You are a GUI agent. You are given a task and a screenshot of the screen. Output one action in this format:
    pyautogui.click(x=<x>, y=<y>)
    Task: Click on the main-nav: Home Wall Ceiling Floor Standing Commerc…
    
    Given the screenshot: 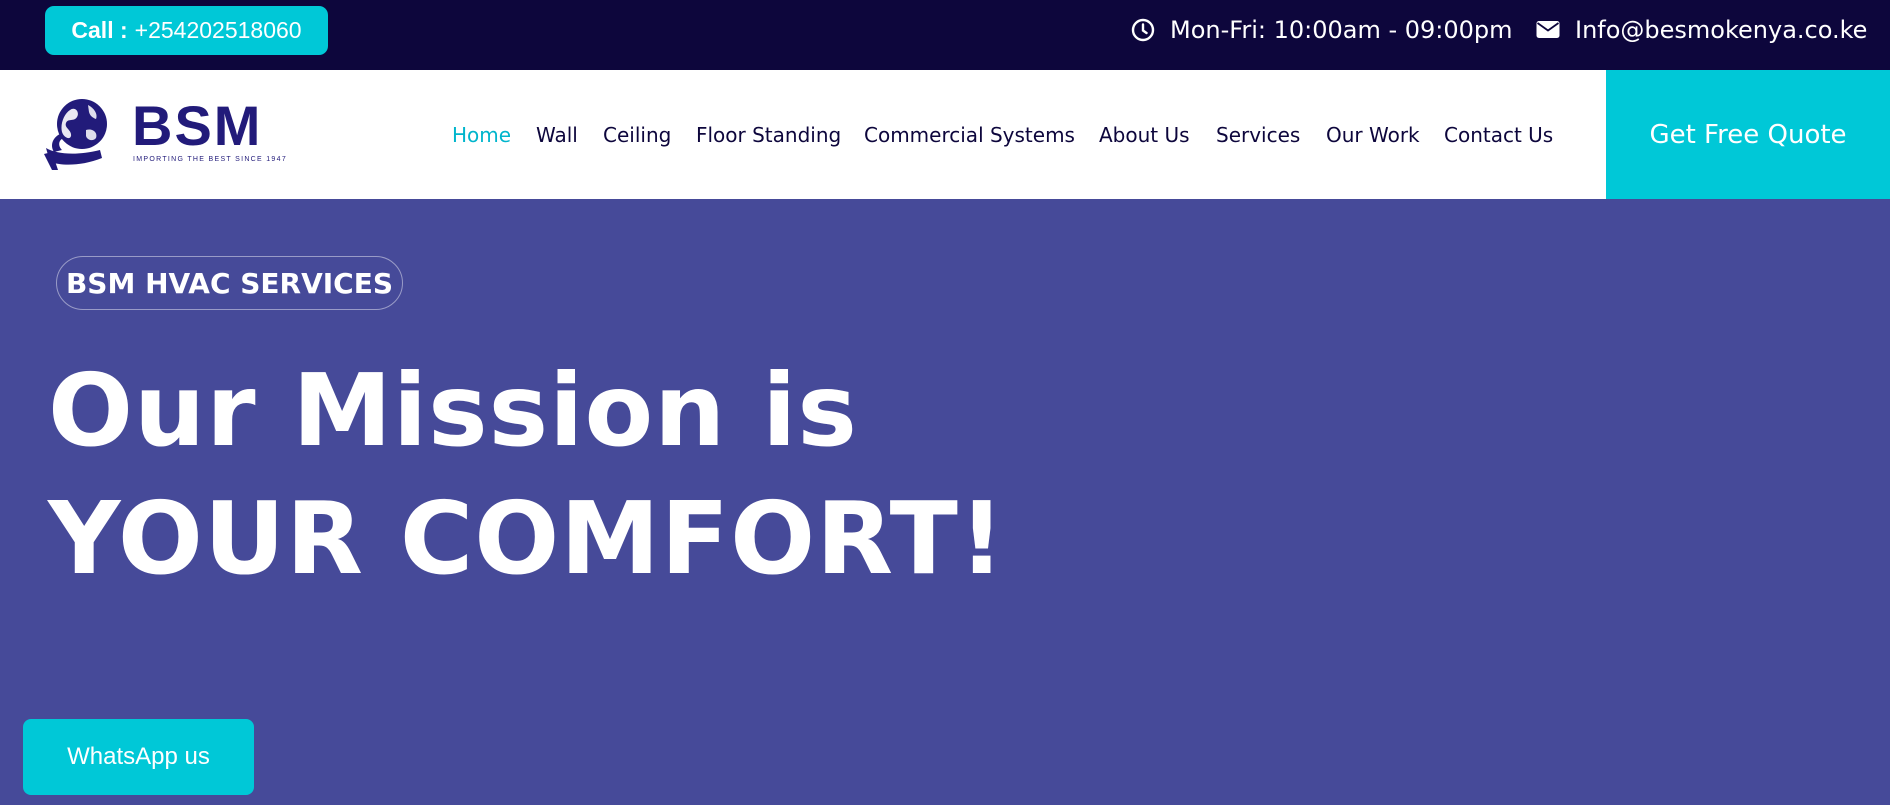 What is the action you would take?
    pyautogui.click(x=802, y=134)
    